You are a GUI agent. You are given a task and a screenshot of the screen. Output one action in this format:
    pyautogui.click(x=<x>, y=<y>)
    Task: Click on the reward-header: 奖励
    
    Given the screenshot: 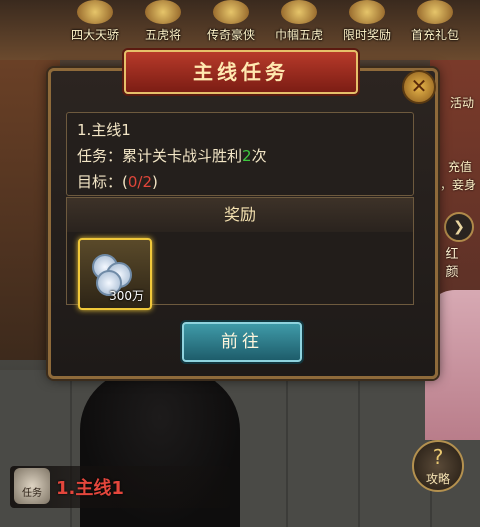 What is the action you would take?
    pyautogui.click(x=240, y=215)
    